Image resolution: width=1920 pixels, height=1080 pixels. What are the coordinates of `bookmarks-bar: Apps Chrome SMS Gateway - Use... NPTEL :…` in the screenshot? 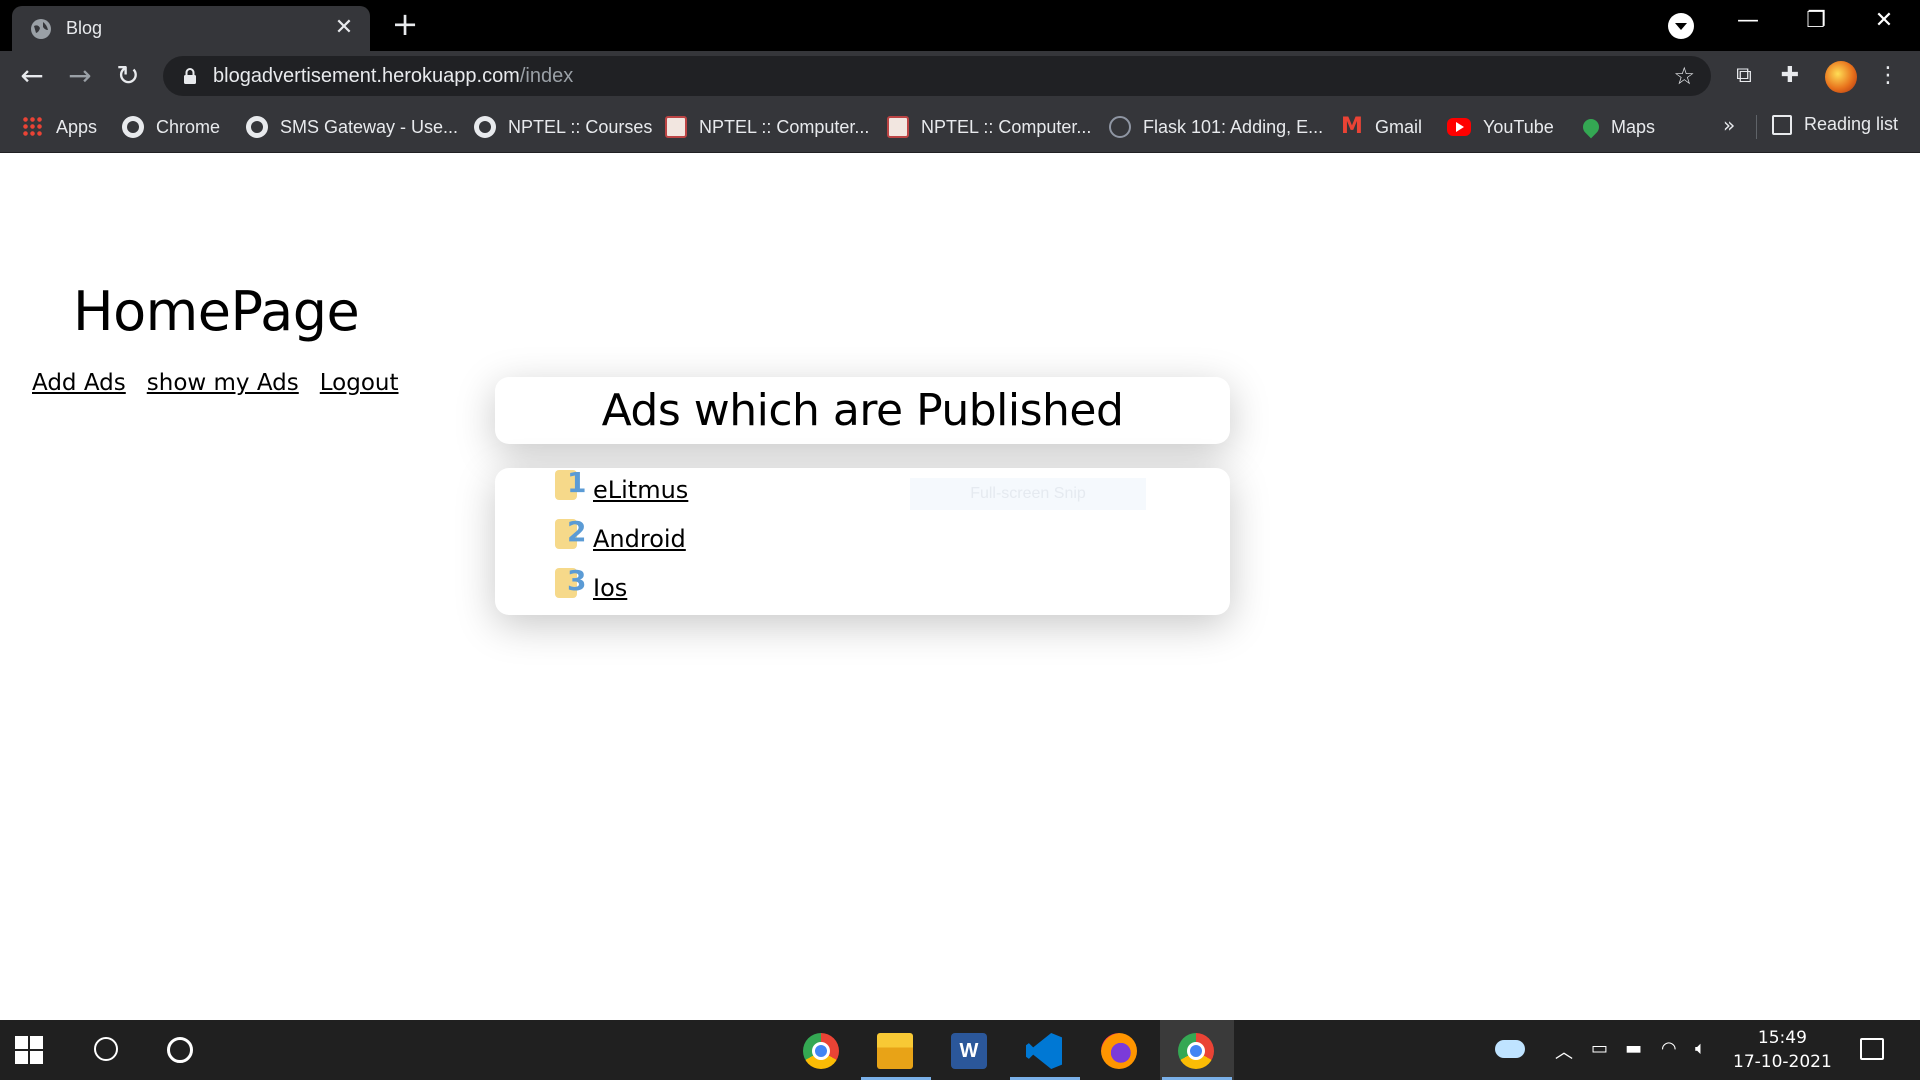 It's located at (960, 127).